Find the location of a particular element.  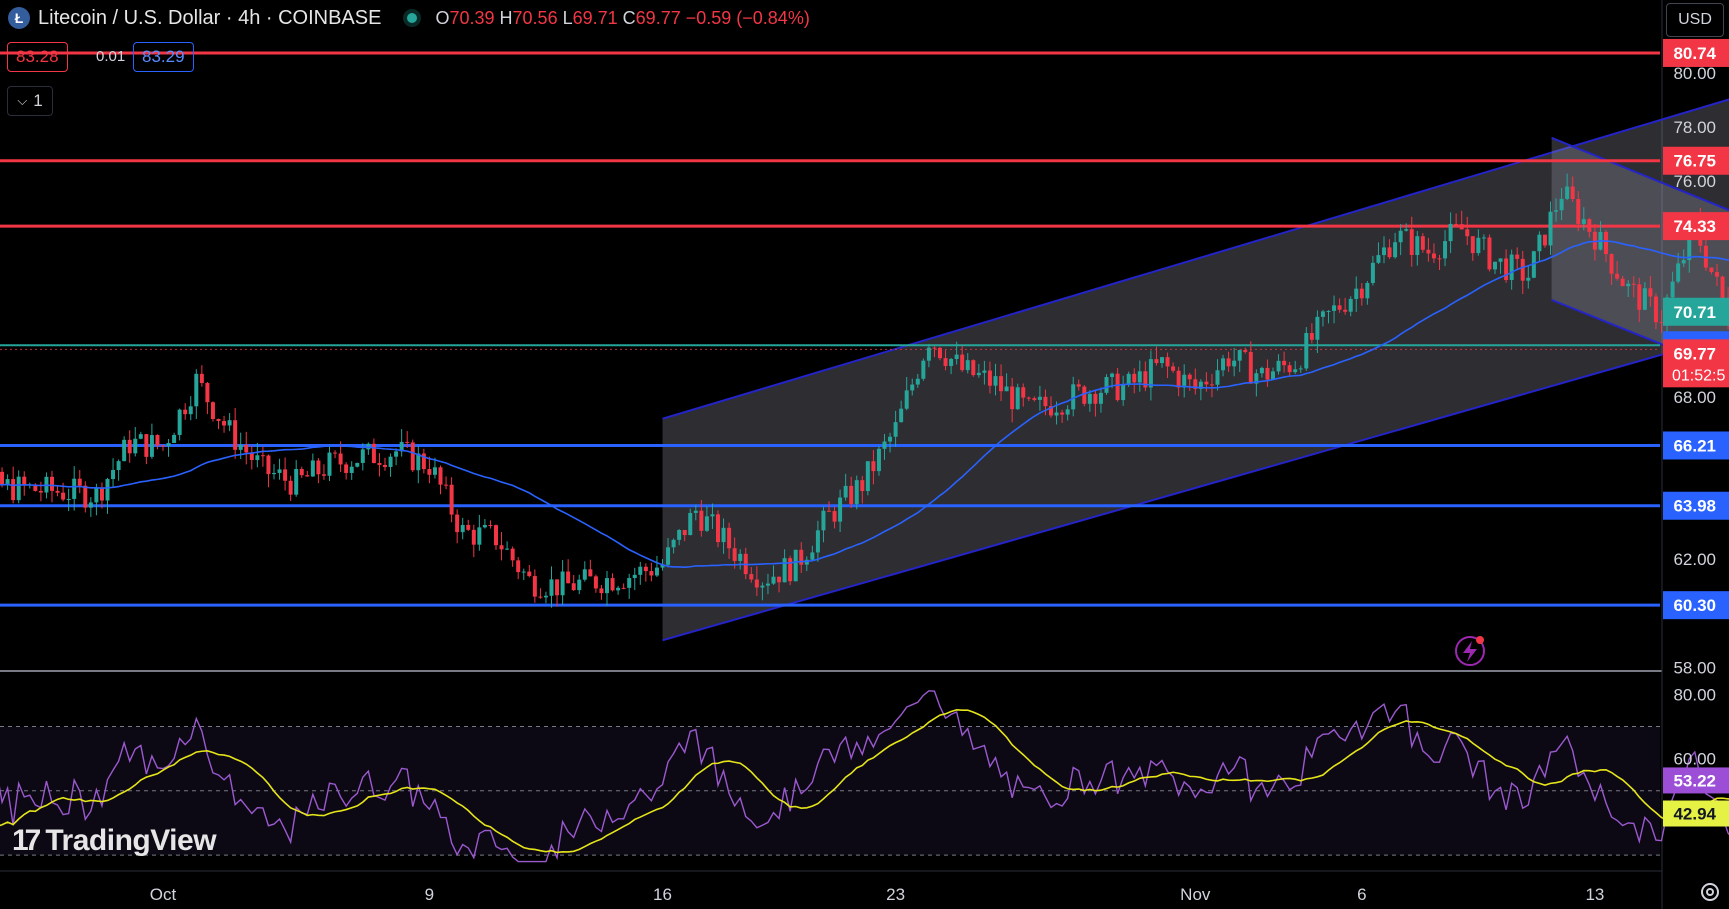

symbol-title: Litecoin / U.S. Dollar · 4h · COINBASE is located at coordinates (209, 18).